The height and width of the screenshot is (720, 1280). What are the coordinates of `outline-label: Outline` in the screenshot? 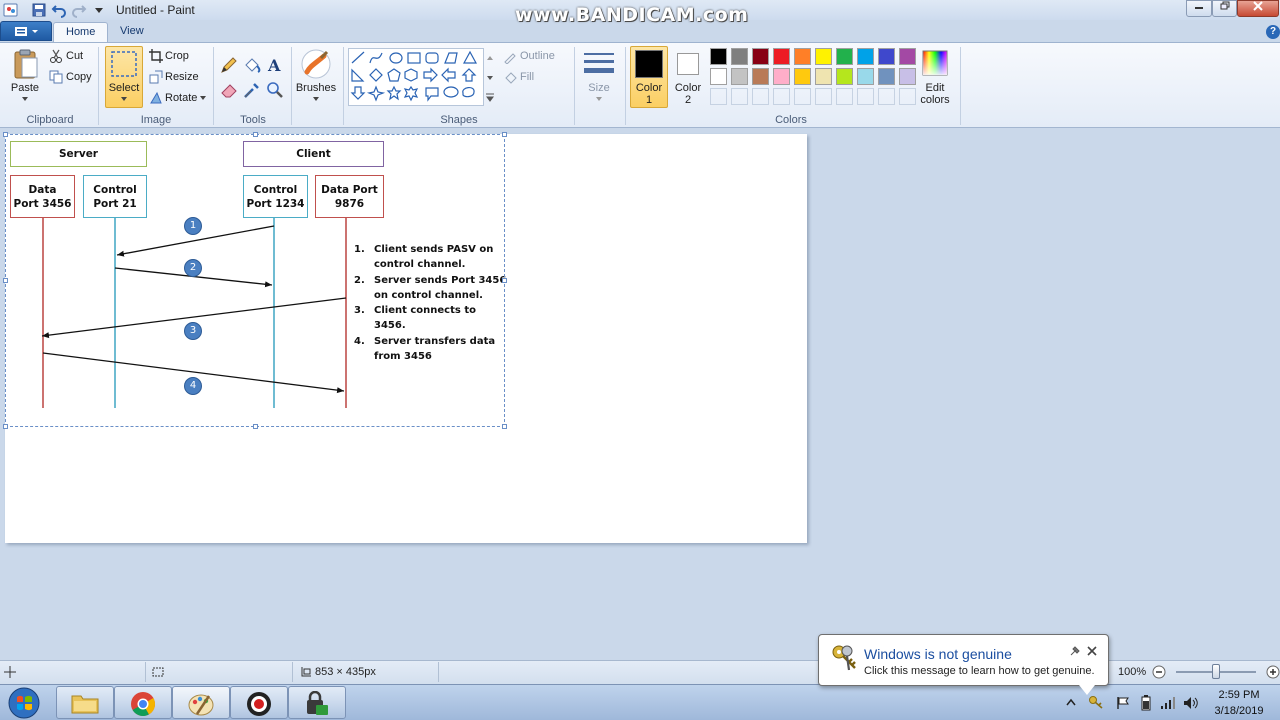 It's located at (537, 56).